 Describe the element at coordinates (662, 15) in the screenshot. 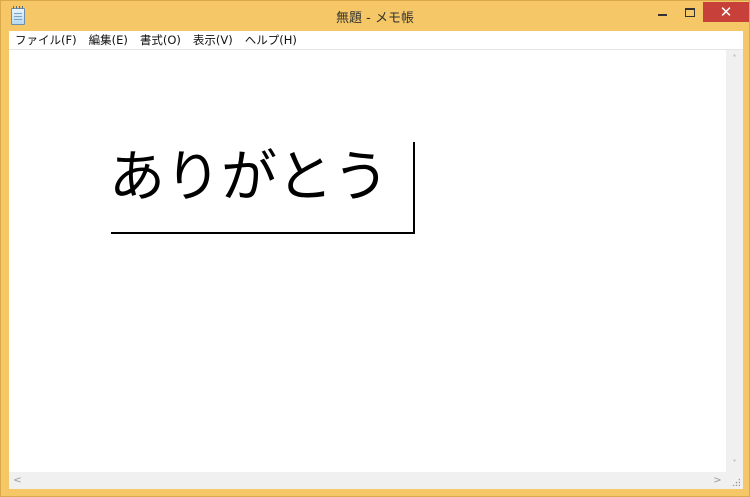

I see `minimize-icon` at that location.